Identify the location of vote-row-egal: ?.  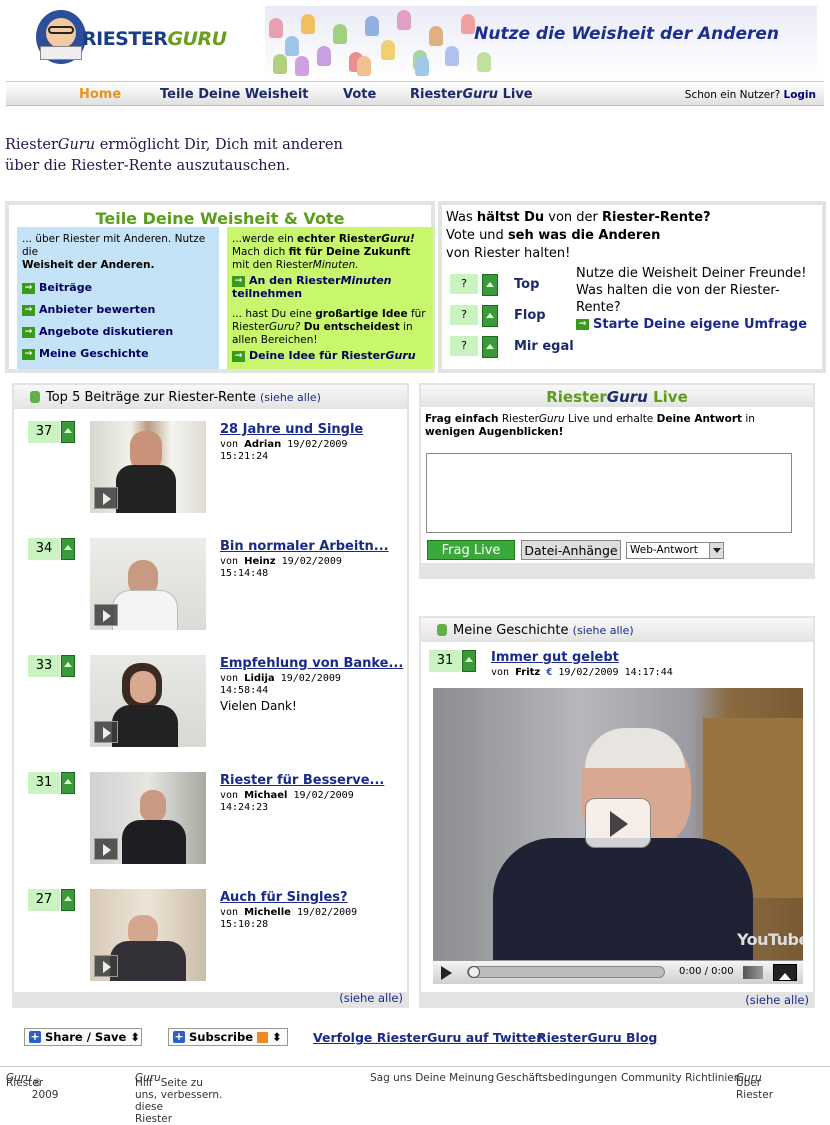
(475, 347).